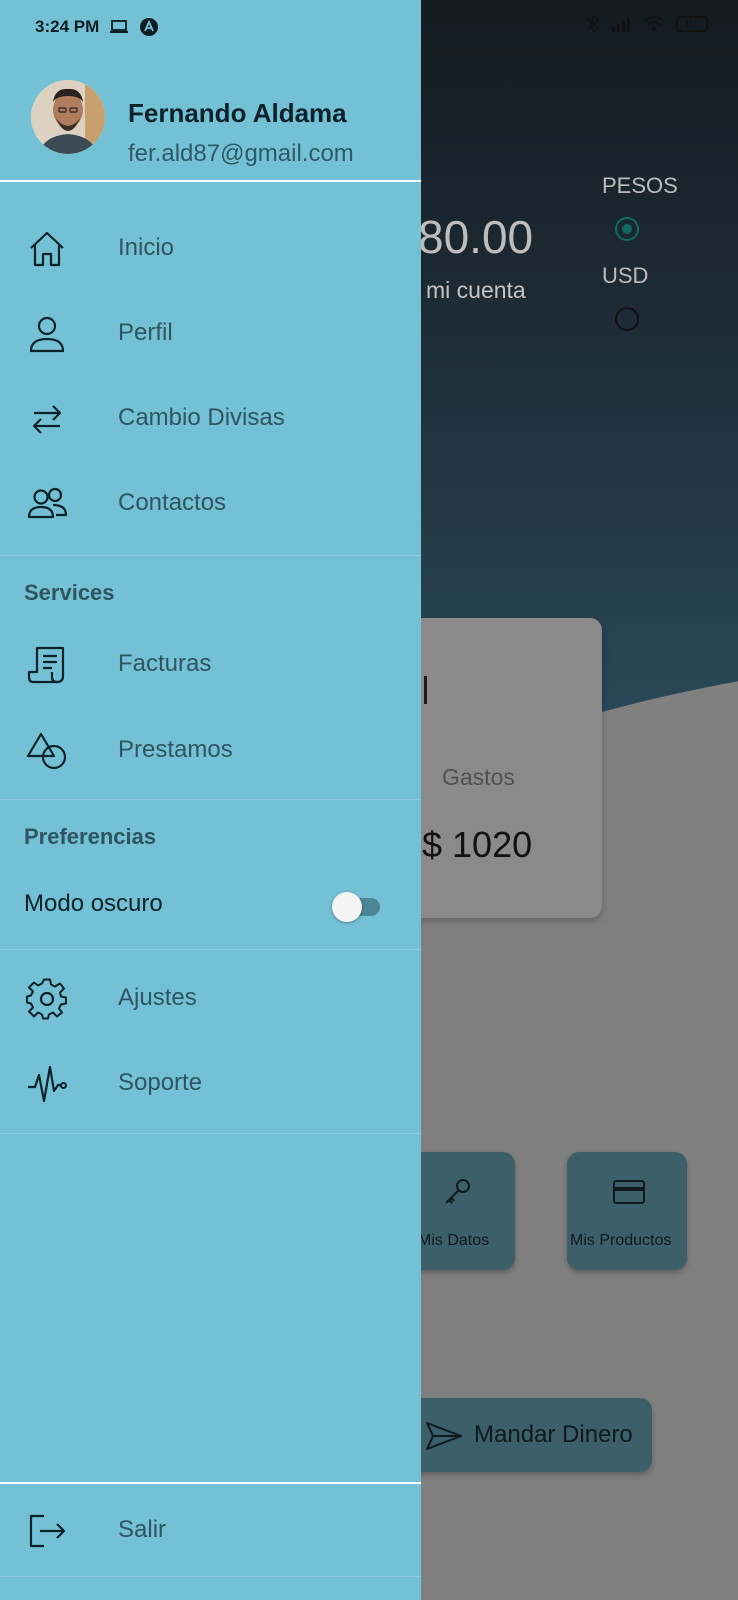 The height and width of the screenshot is (1600, 738). Describe the element at coordinates (476, 290) in the screenshot. I see `balance-caption: mi cuenta` at that location.